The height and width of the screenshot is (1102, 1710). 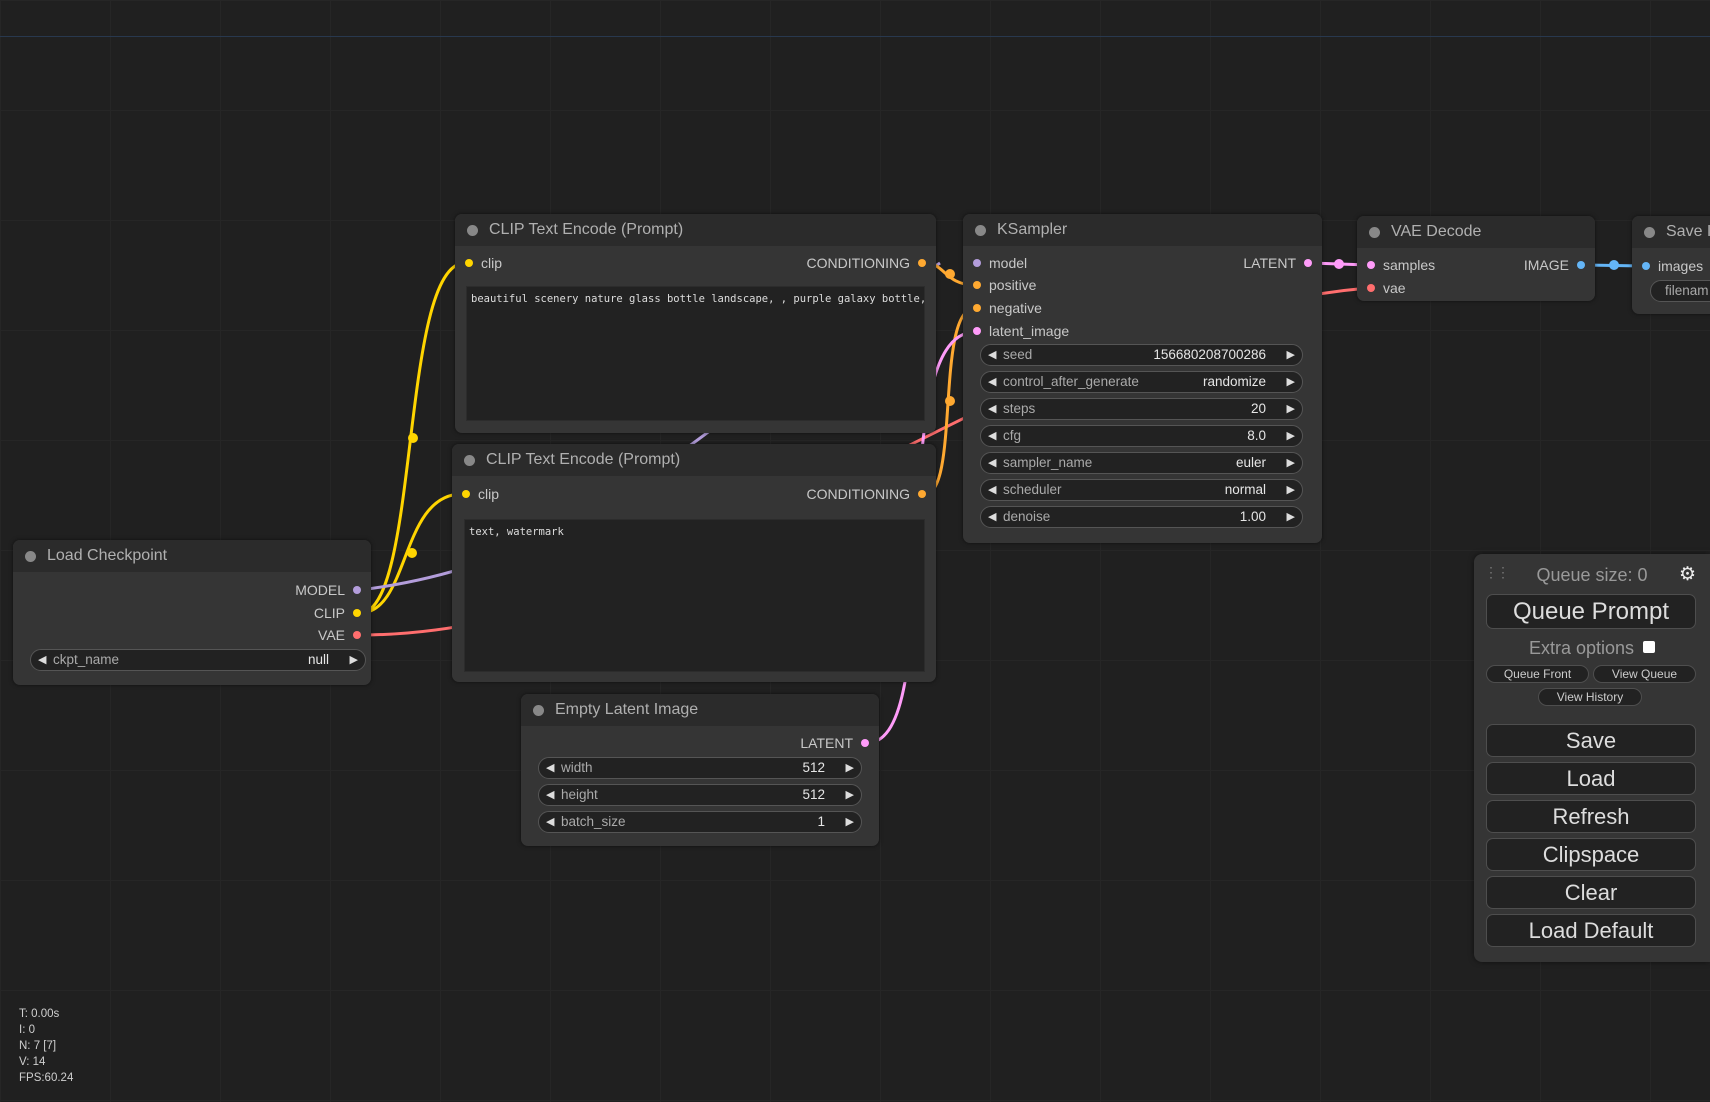 I want to click on seed-widget: ◀ seed 156680208700286 ▶, so click(x=1141, y=355).